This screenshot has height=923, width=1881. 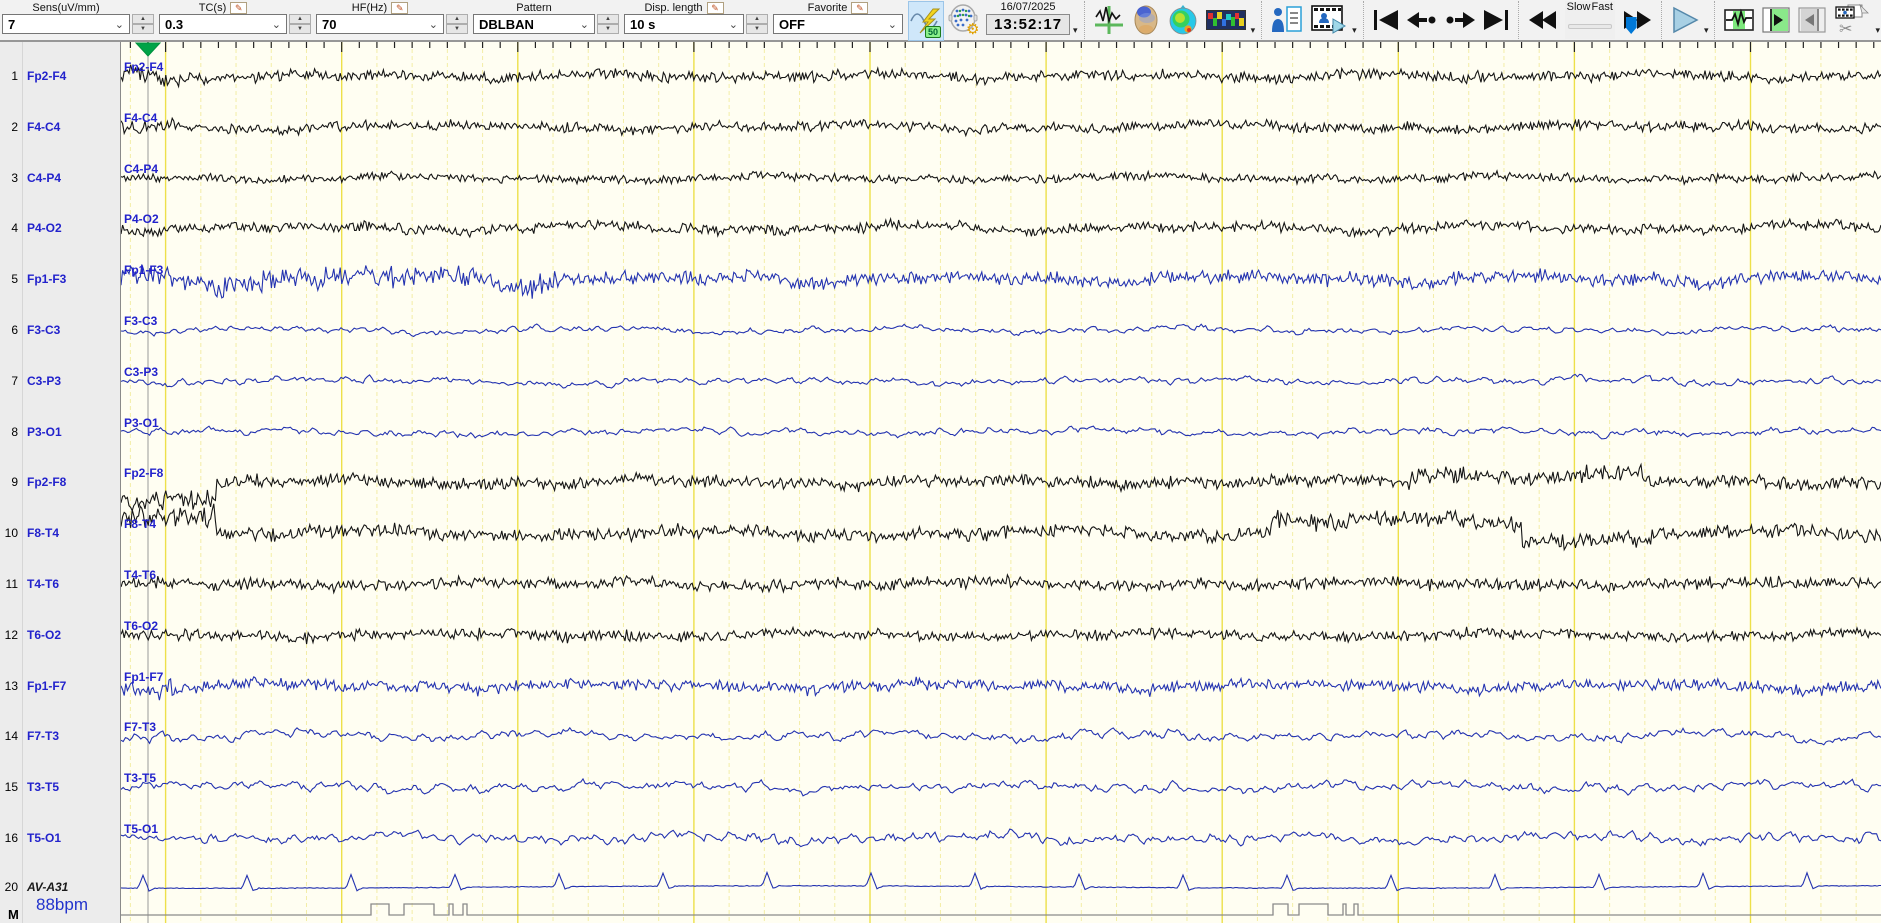 What do you see at coordinates (1496, 20) in the screenshot?
I see `go-last-button` at bounding box center [1496, 20].